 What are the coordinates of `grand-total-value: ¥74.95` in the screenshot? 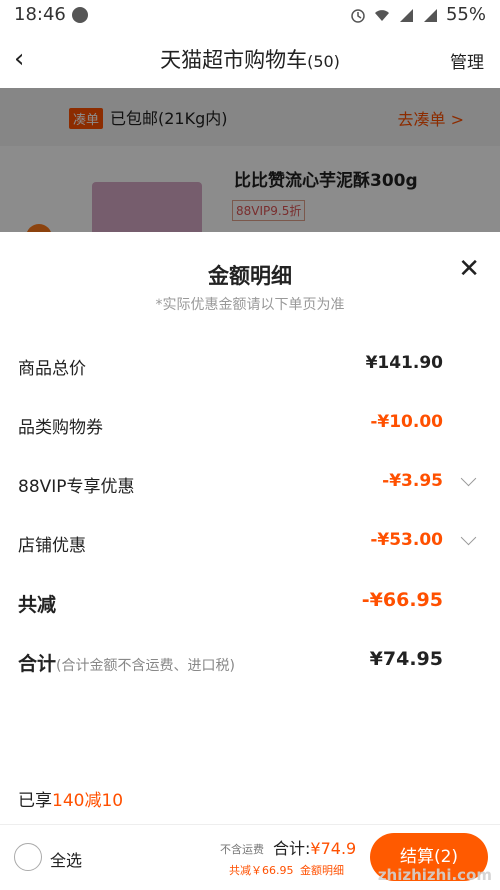 It's located at (406, 659).